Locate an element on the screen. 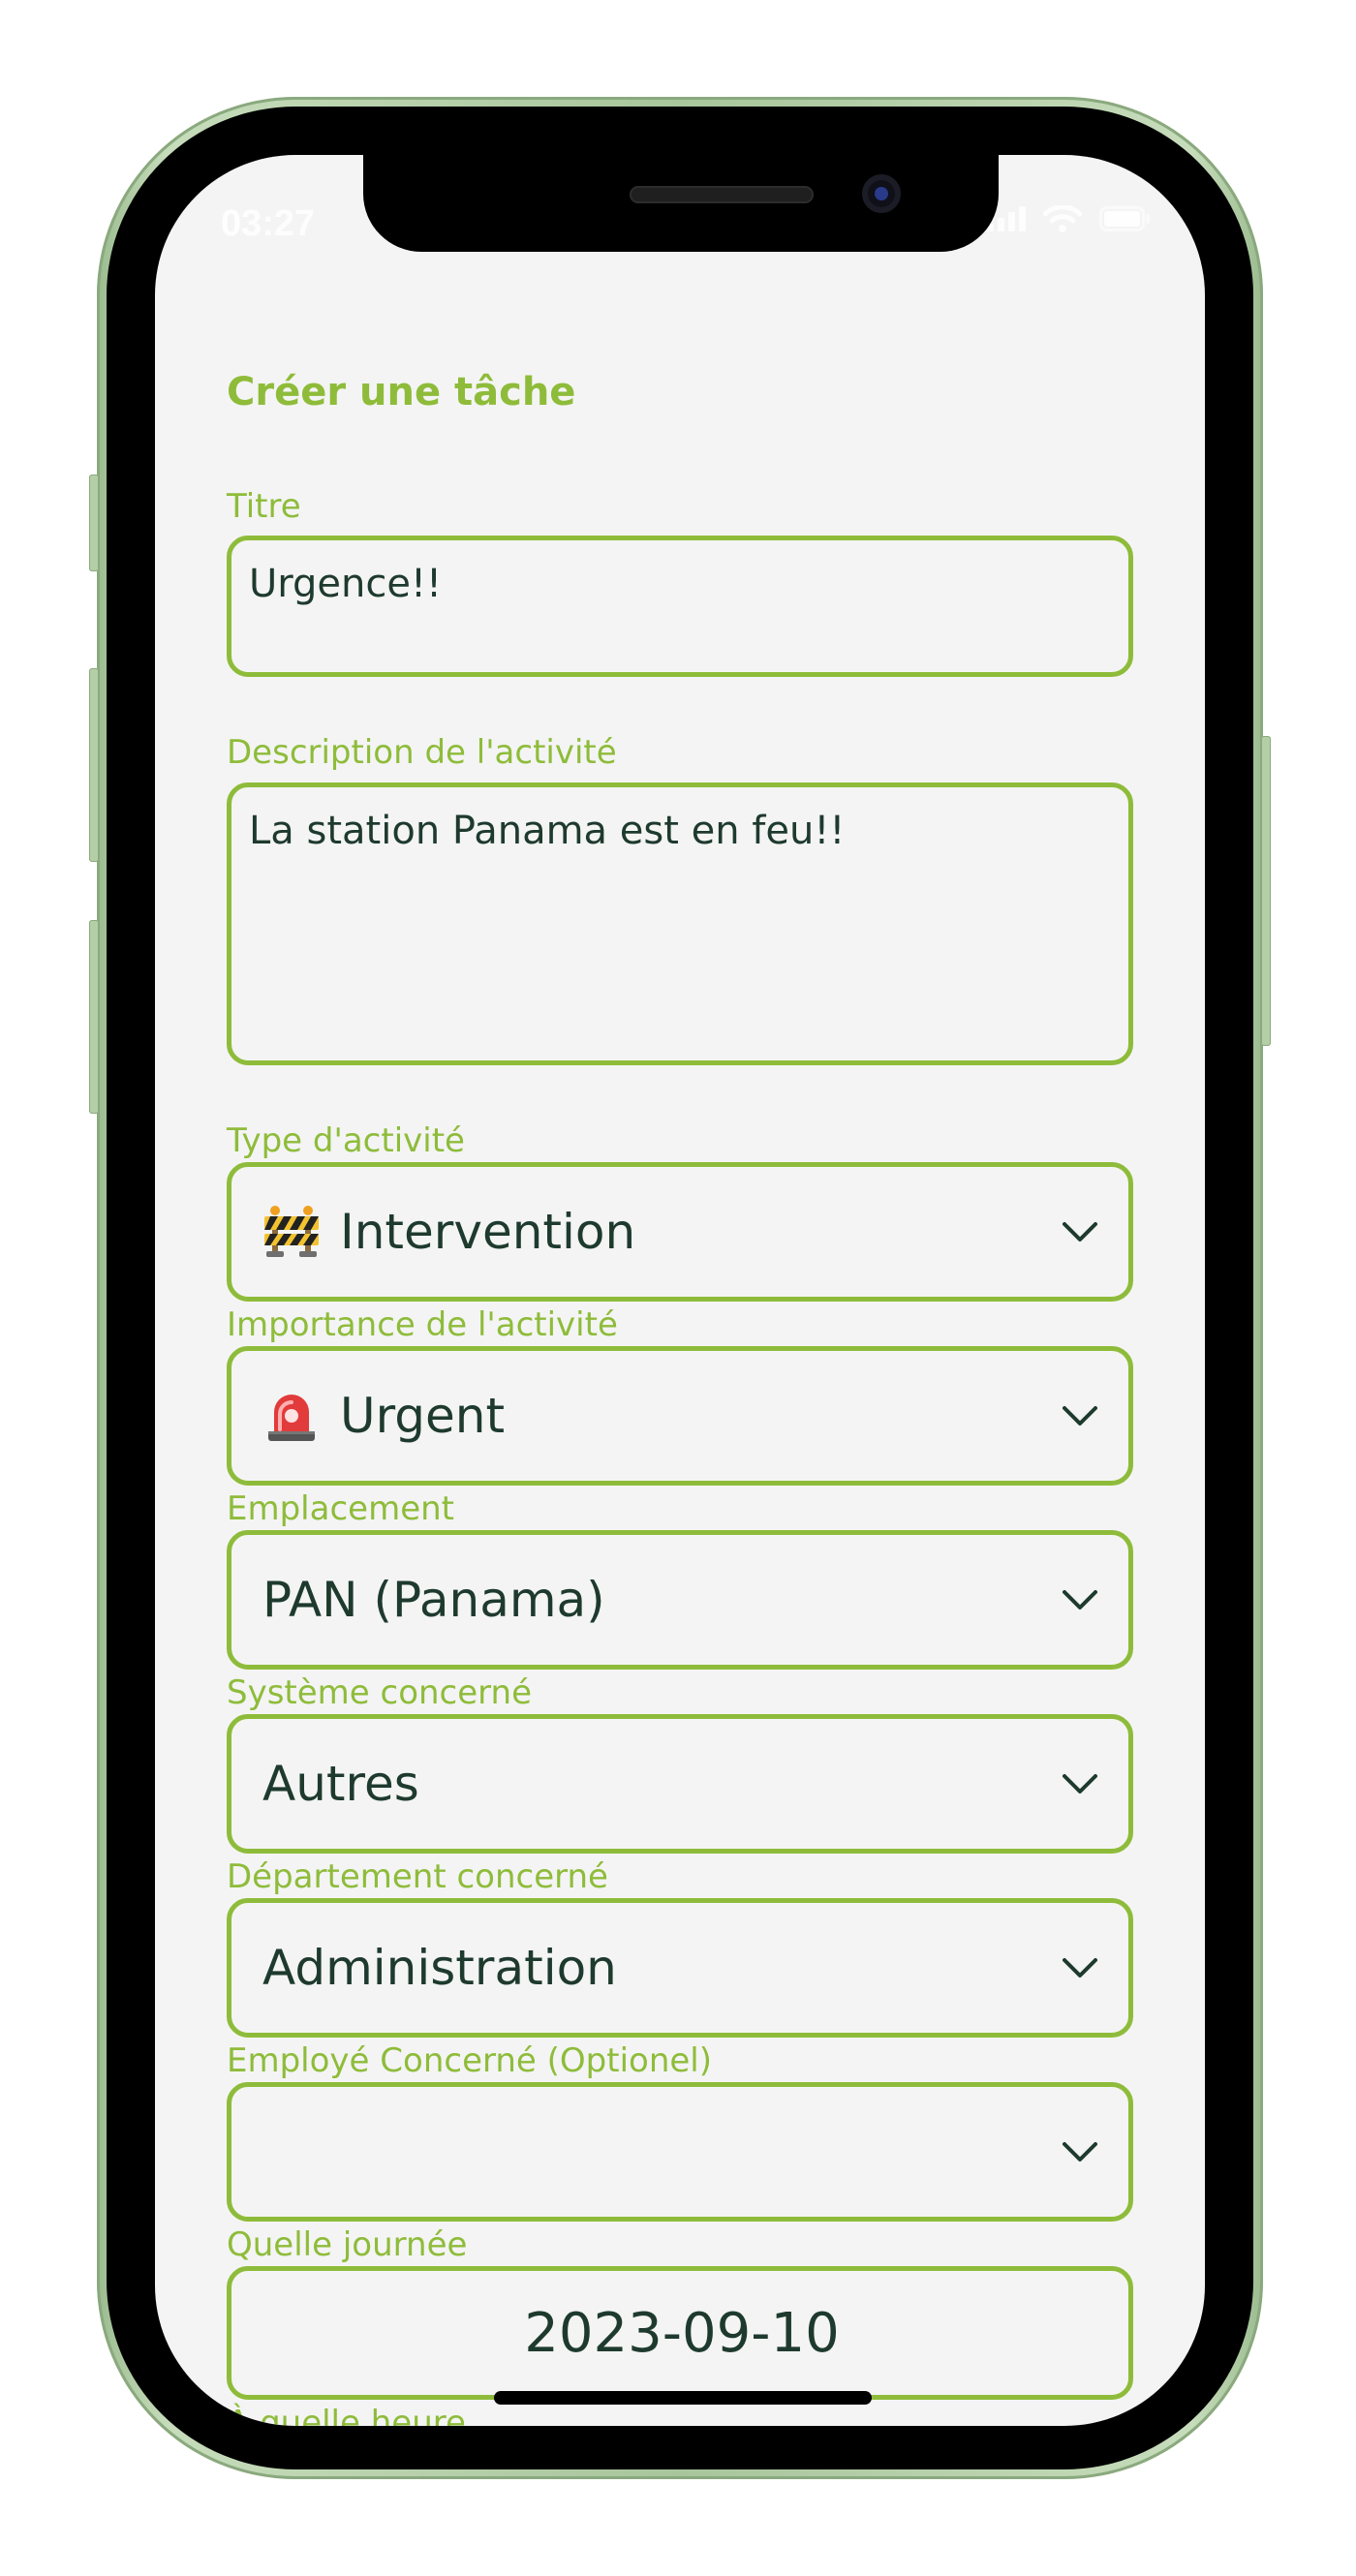  police-light-icon is located at coordinates (291, 1416).